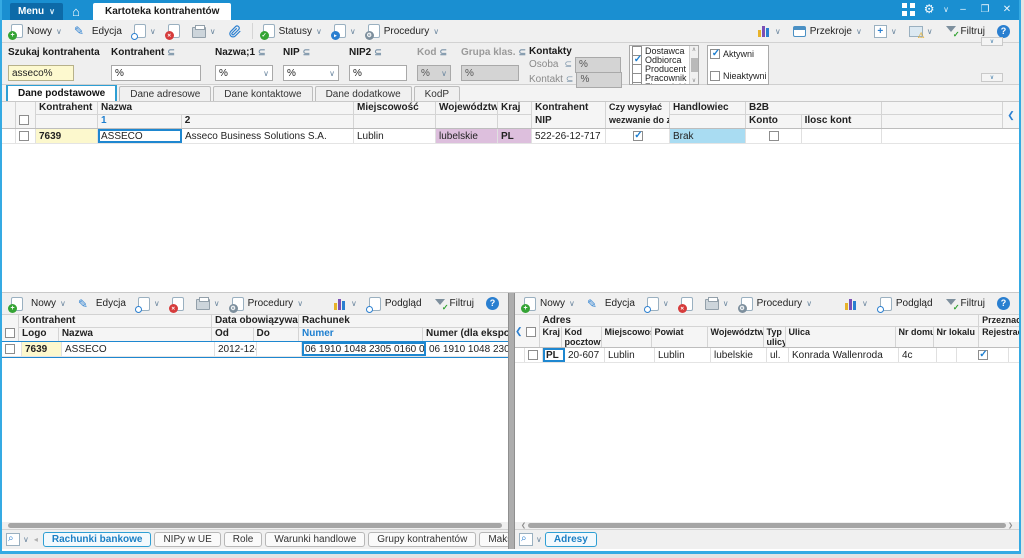 The image size is (1024, 558). I want to click on cell-ulica: Konrada Wallenroda, so click(844, 355).